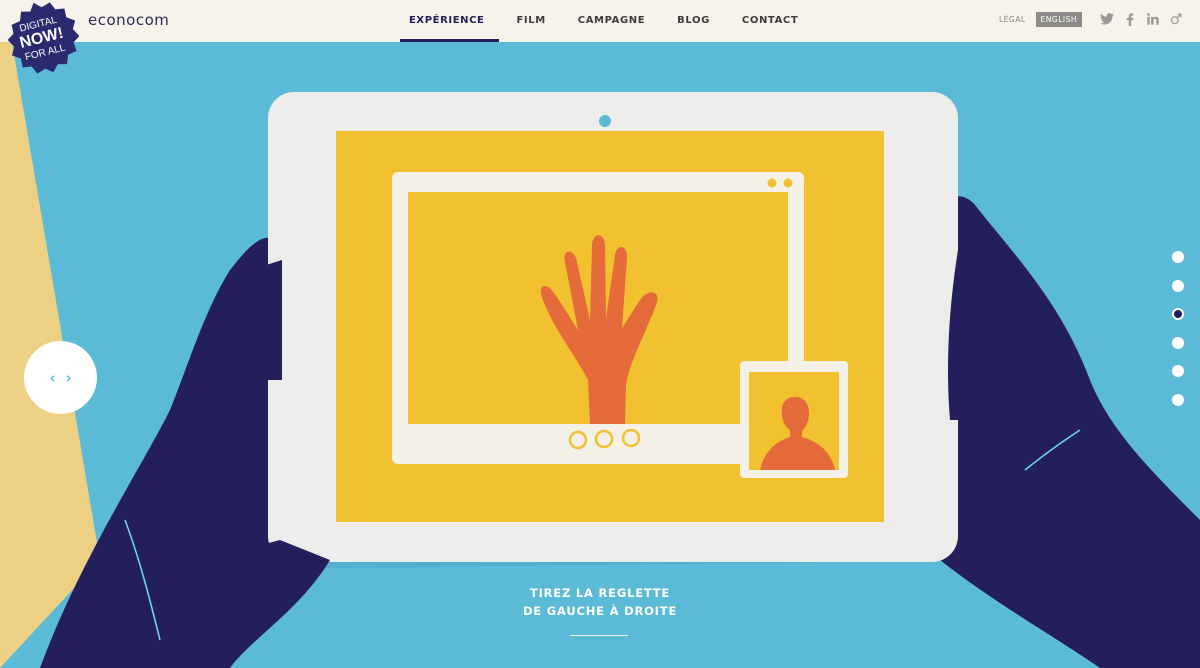 The width and height of the screenshot is (1200, 668). Describe the element at coordinates (1176, 19) in the screenshot. I see `gender-symbol-icon` at that location.